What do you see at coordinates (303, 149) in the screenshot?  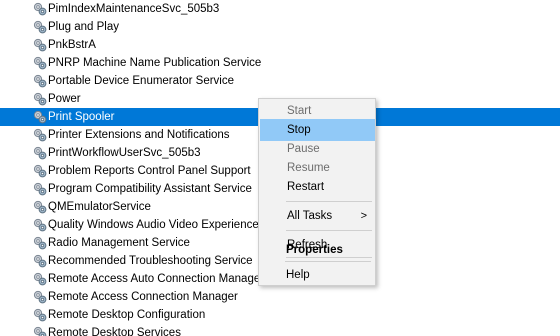 I see `menu-item-label: Pause` at bounding box center [303, 149].